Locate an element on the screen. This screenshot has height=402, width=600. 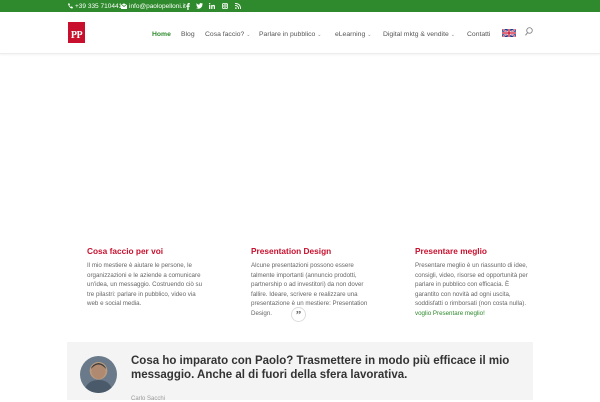
nav-cosa-faccio: Cosa faccio? ⌄ is located at coordinates (228, 34).